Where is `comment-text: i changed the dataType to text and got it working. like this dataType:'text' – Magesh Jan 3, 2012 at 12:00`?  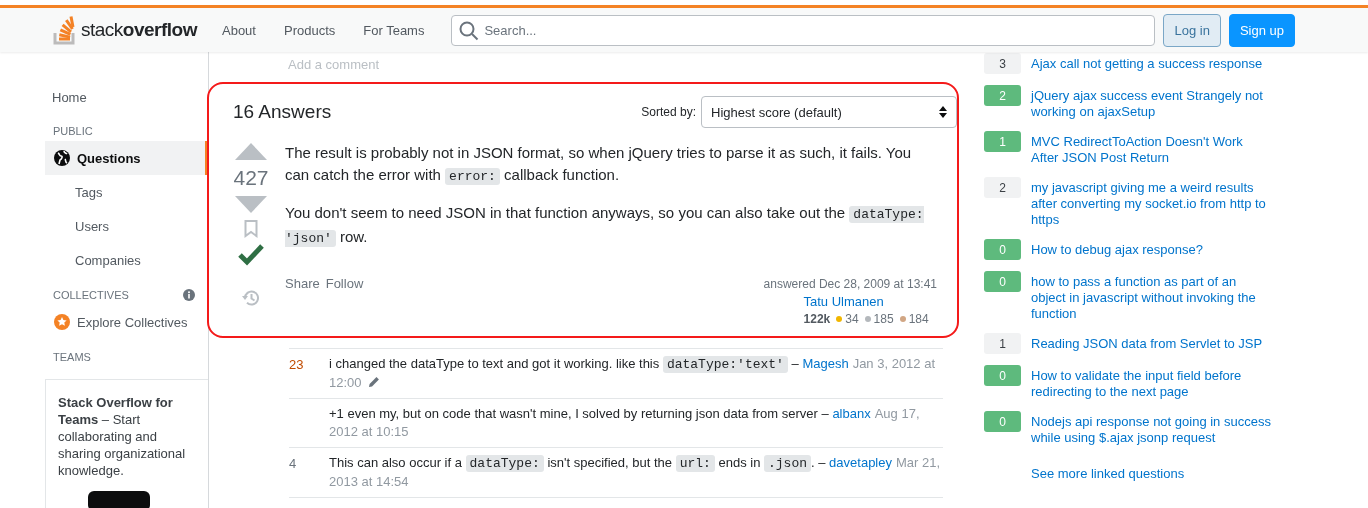
comment-text: i changed the dataType to text and got it working. like this dataType:'text' – Magesh Jan 3, 2012 at 12:00 is located at coordinates (633, 373).